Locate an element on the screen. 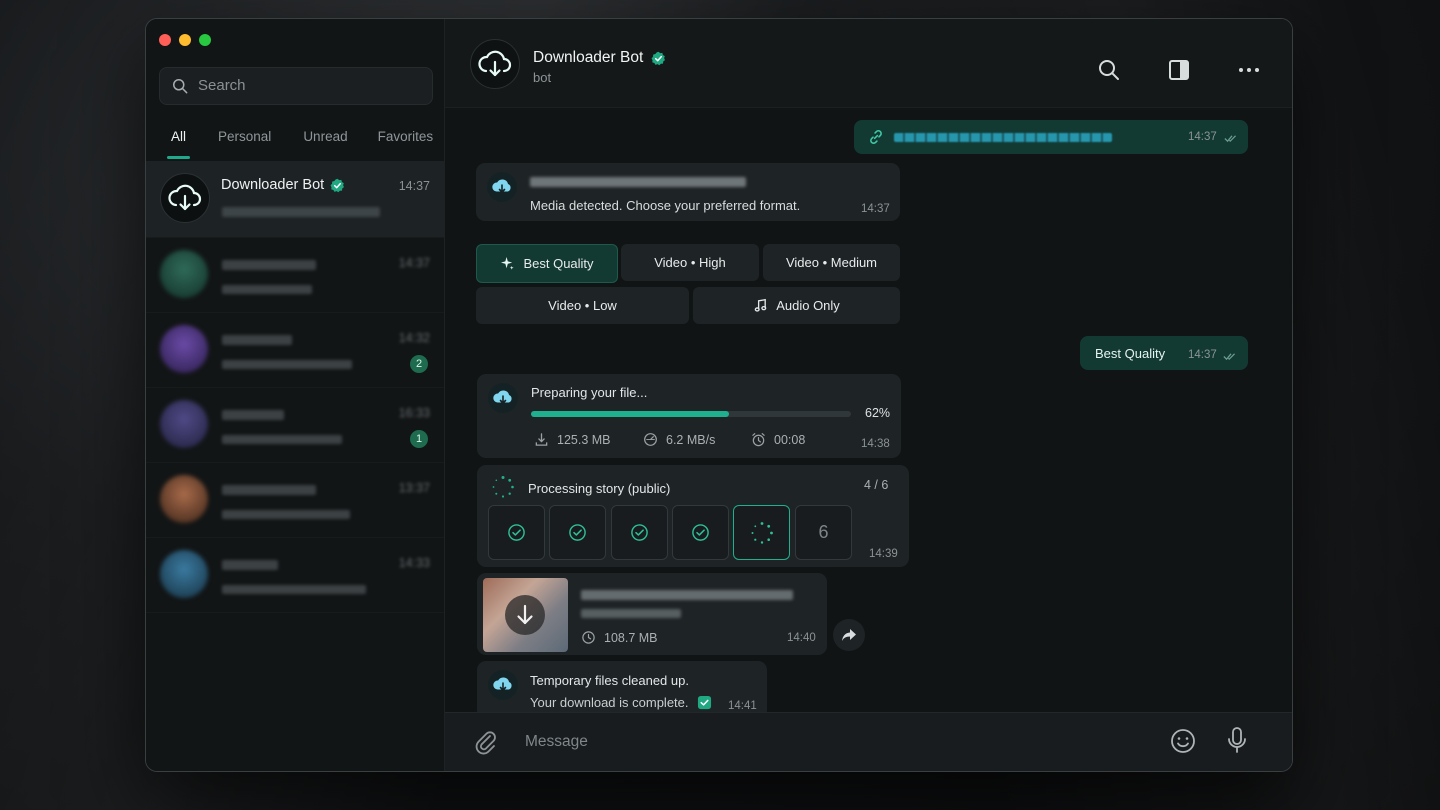  audio-only-option-button: Audio Only is located at coordinates (796, 305).